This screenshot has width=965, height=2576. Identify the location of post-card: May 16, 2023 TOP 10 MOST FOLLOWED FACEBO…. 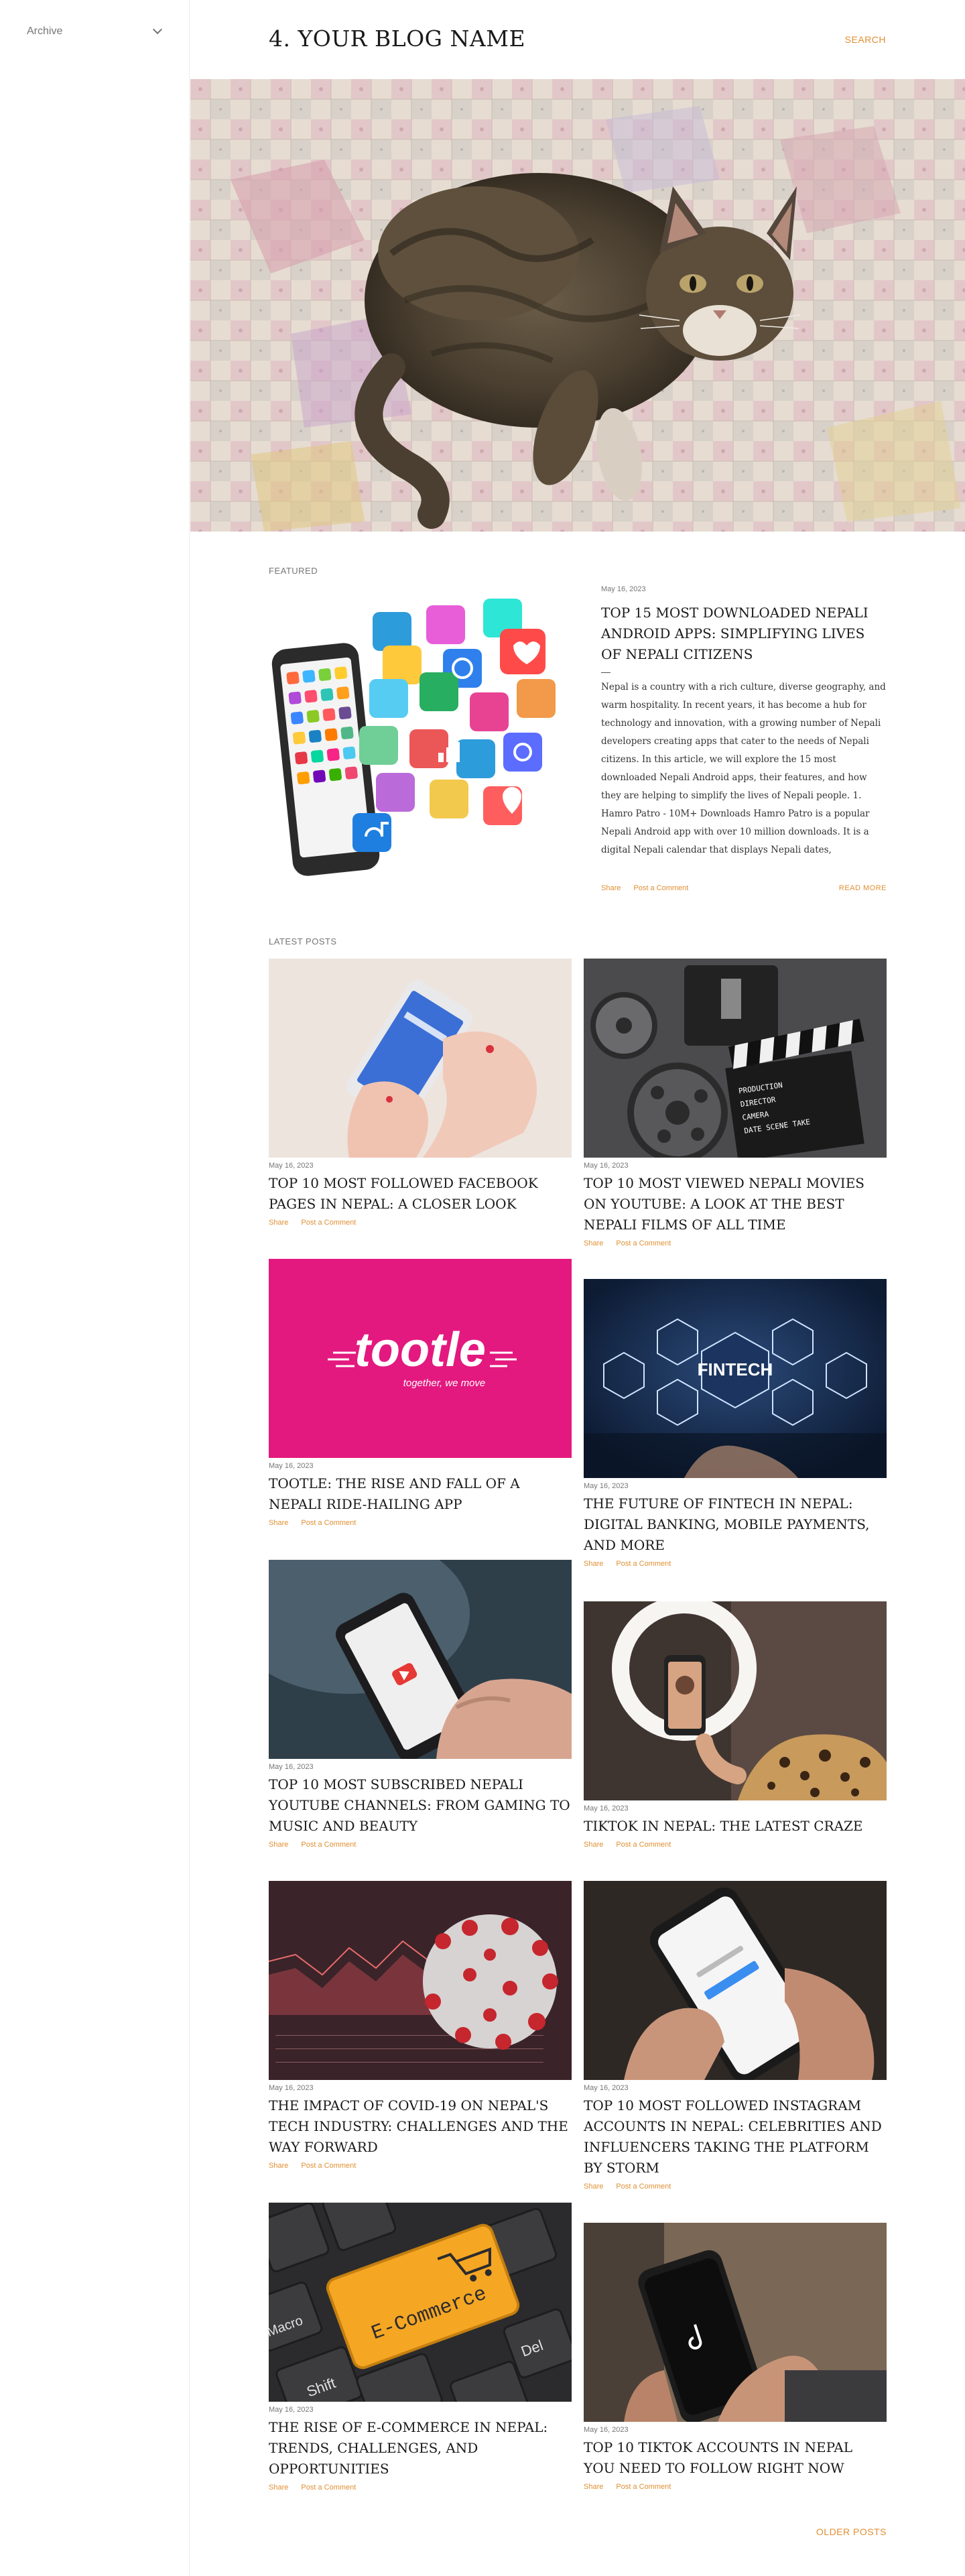
(420, 1093).